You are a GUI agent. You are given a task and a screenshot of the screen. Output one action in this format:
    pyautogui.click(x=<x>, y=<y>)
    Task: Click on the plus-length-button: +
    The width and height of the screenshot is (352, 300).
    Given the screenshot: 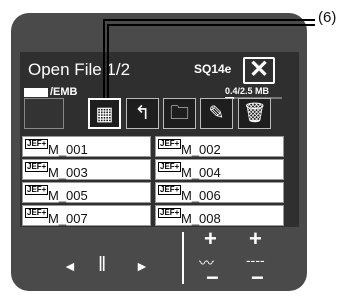 What is the action you would take?
    pyautogui.click(x=255, y=239)
    